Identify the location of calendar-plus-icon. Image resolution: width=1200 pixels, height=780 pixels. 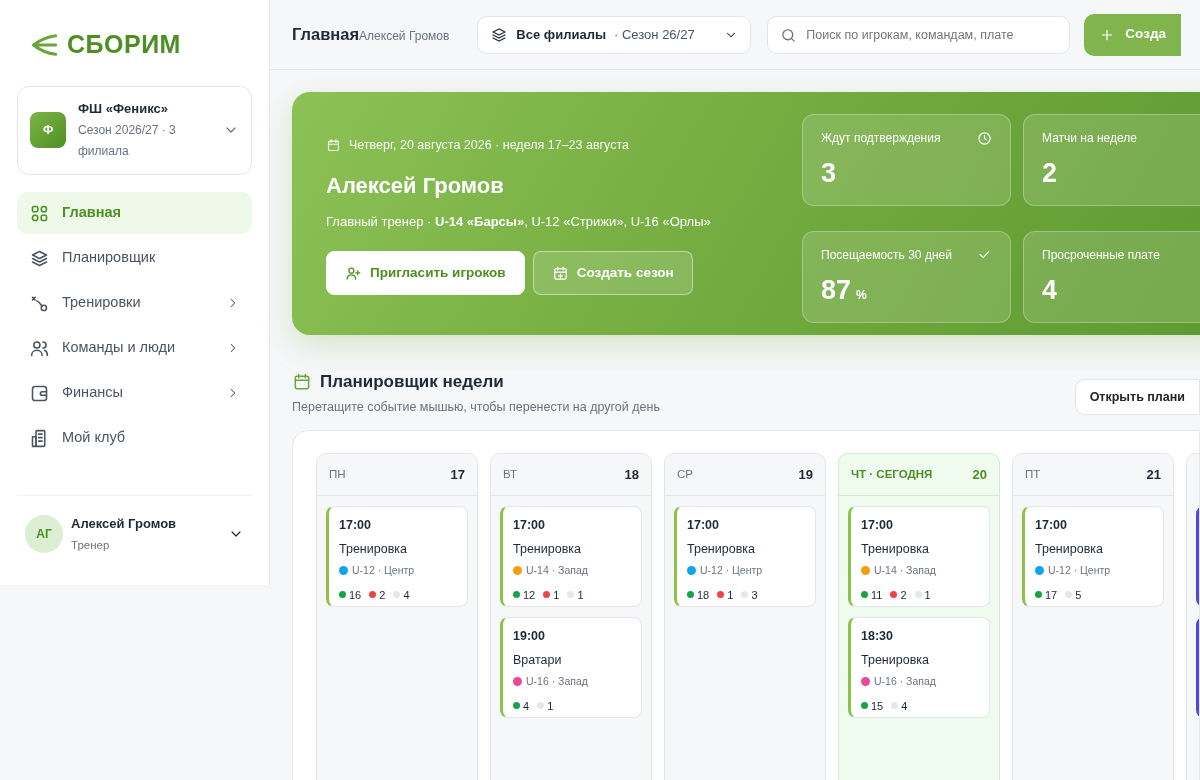
(560, 273).